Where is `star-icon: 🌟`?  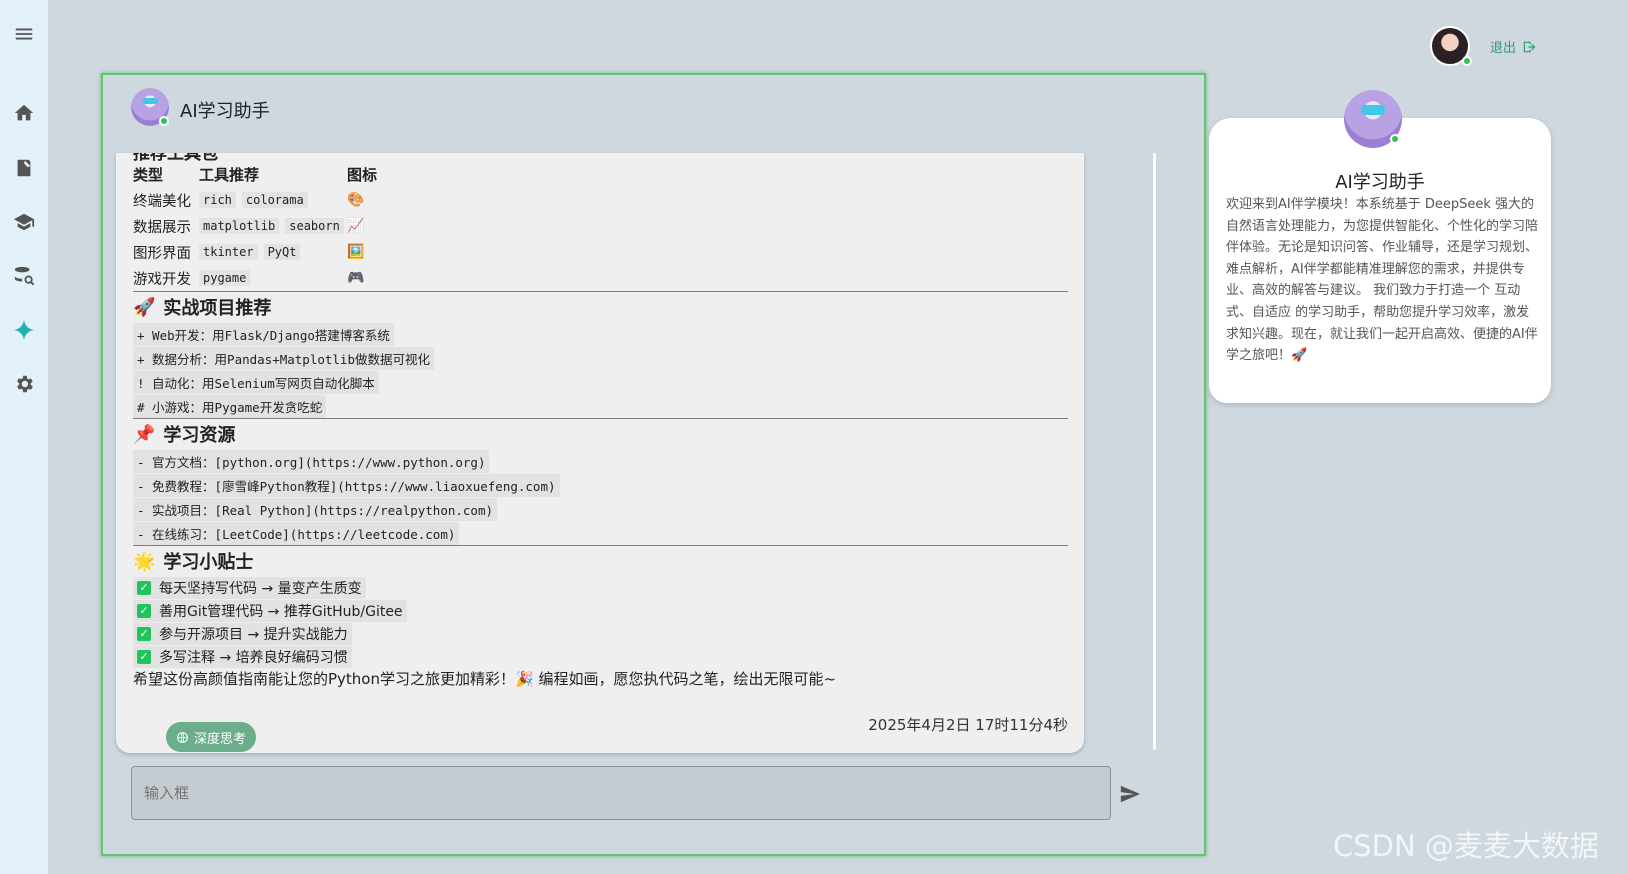 star-icon: 🌟 is located at coordinates (144, 561).